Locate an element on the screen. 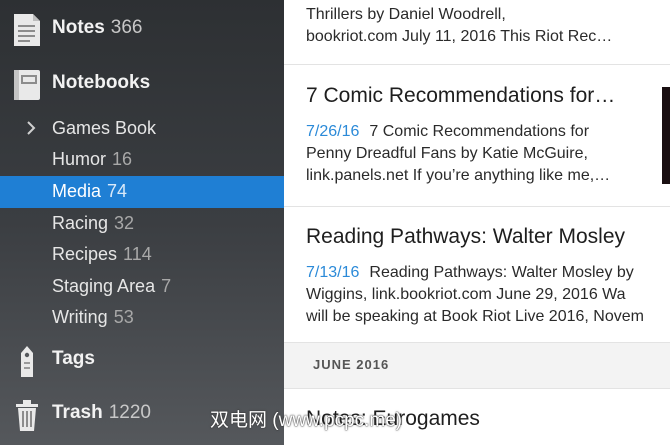 This screenshot has height=445, width=670. tag-icon is located at coordinates (27, 361).